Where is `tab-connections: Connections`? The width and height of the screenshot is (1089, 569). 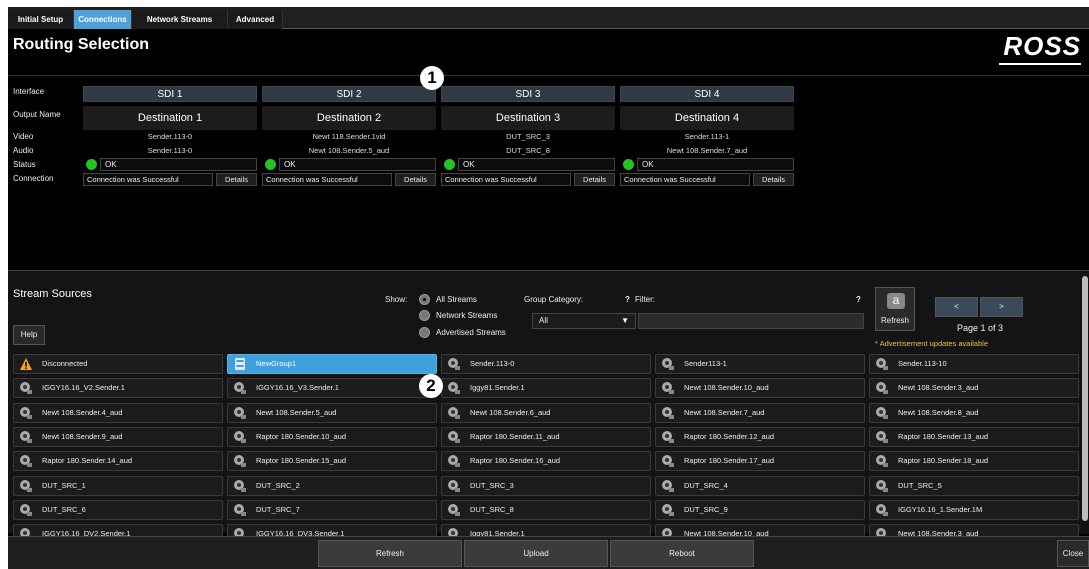
tab-connections: Connections is located at coordinates (103, 19).